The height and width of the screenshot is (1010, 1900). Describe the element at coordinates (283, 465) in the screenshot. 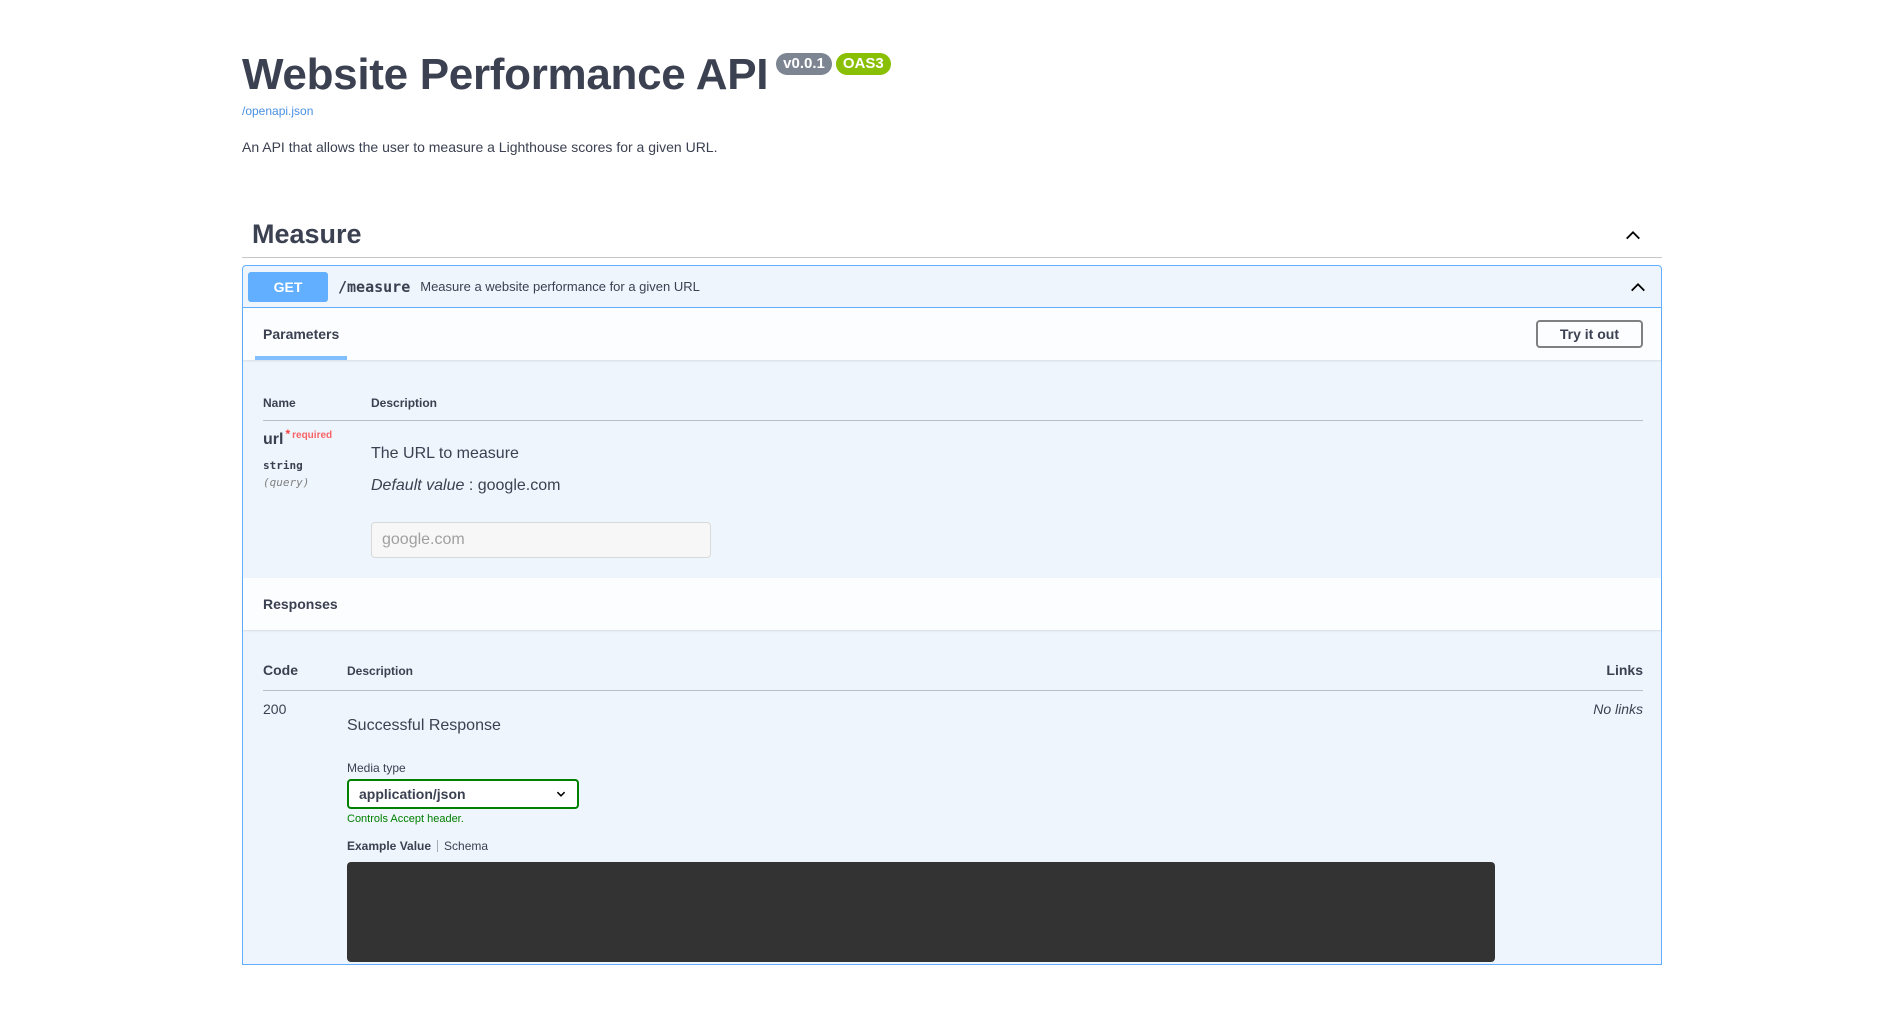

I see `parameter-type: string` at that location.